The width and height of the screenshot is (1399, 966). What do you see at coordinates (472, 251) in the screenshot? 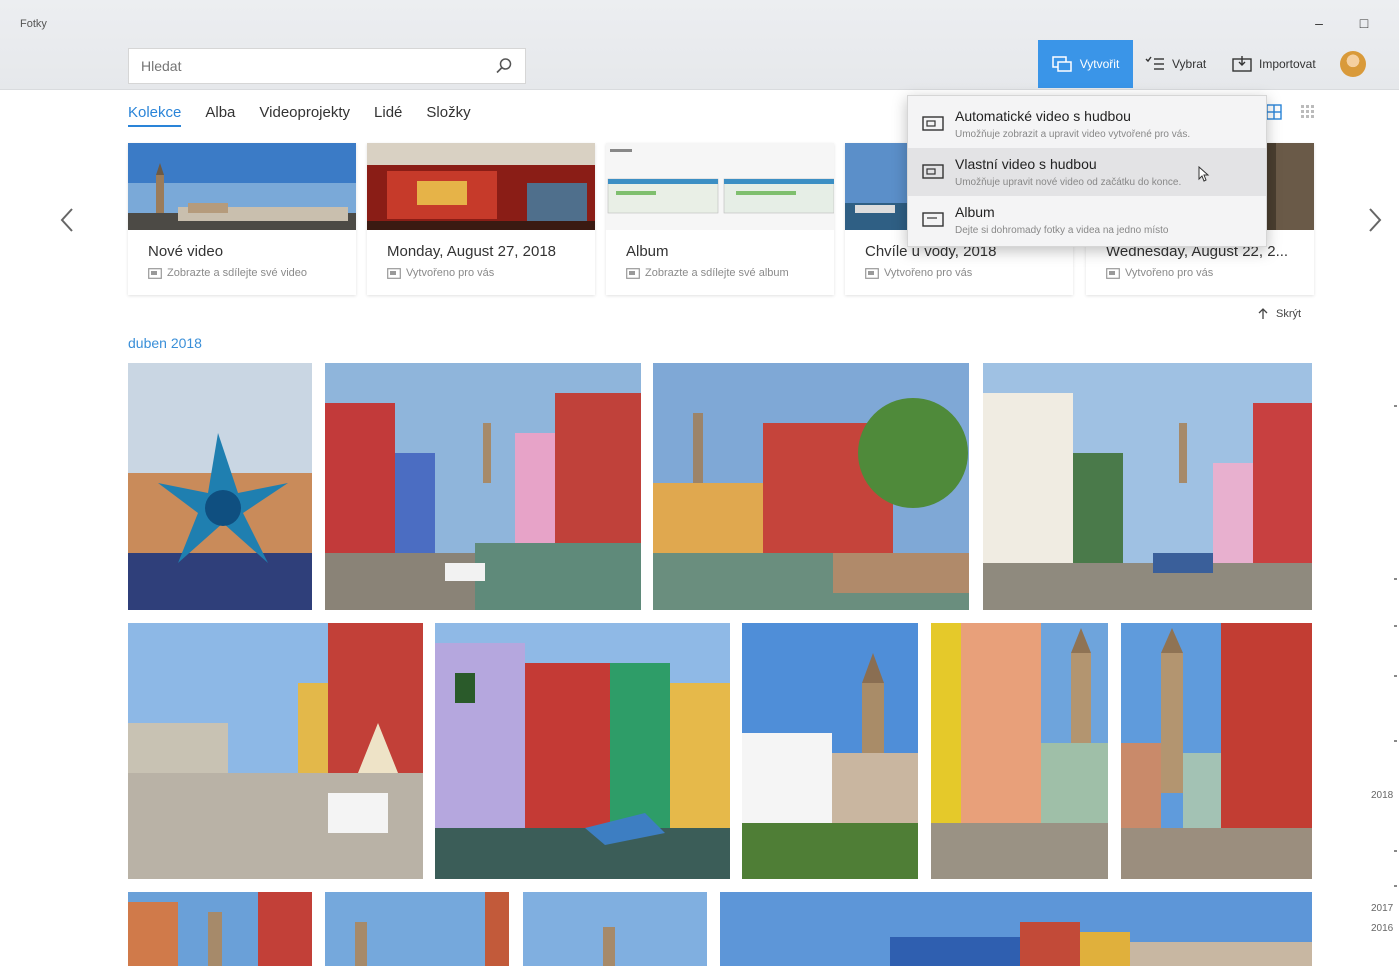
I see `card-title: Monday, August 27, 2018` at bounding box center [472, 251].